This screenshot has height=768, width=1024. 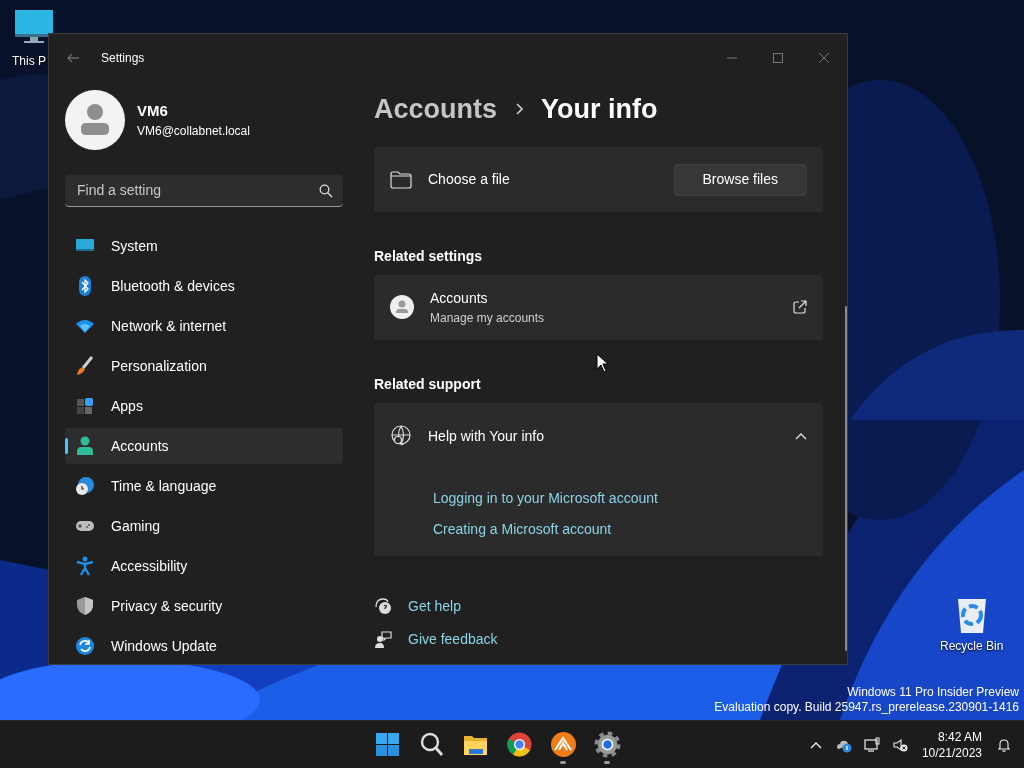 What do you see at coordinates (740, 179) in the screenshot?
I see `browse-files-button: Browse files` at bounding box center [740, 179].